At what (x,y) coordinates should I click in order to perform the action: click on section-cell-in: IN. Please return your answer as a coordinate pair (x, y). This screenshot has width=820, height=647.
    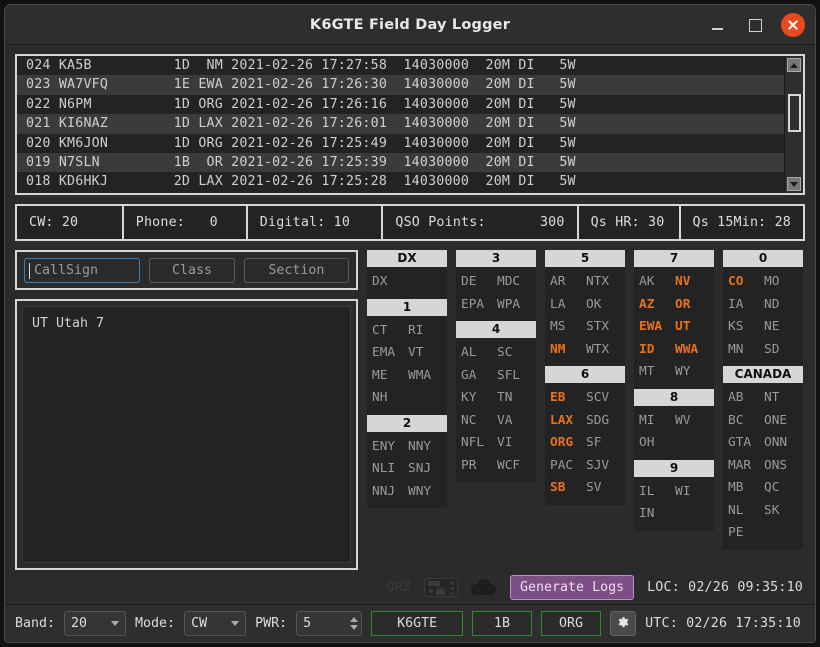
    Looking at the image, I should click on (656, 514).